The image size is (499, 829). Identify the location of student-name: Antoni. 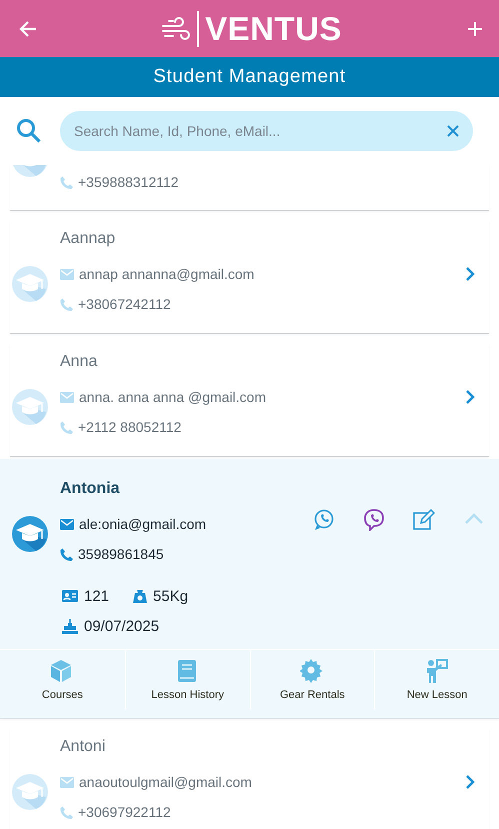
(83, 747).